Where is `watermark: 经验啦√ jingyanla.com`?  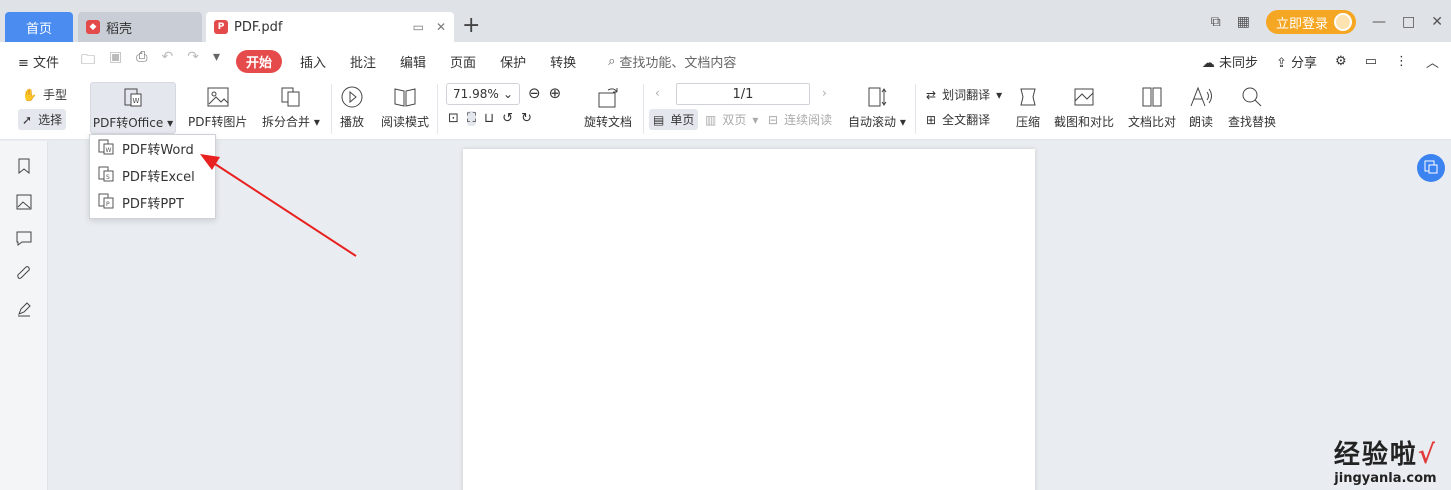 watermark: 经验啦√ jingyanla.com is located at coordinates (1385, 460).